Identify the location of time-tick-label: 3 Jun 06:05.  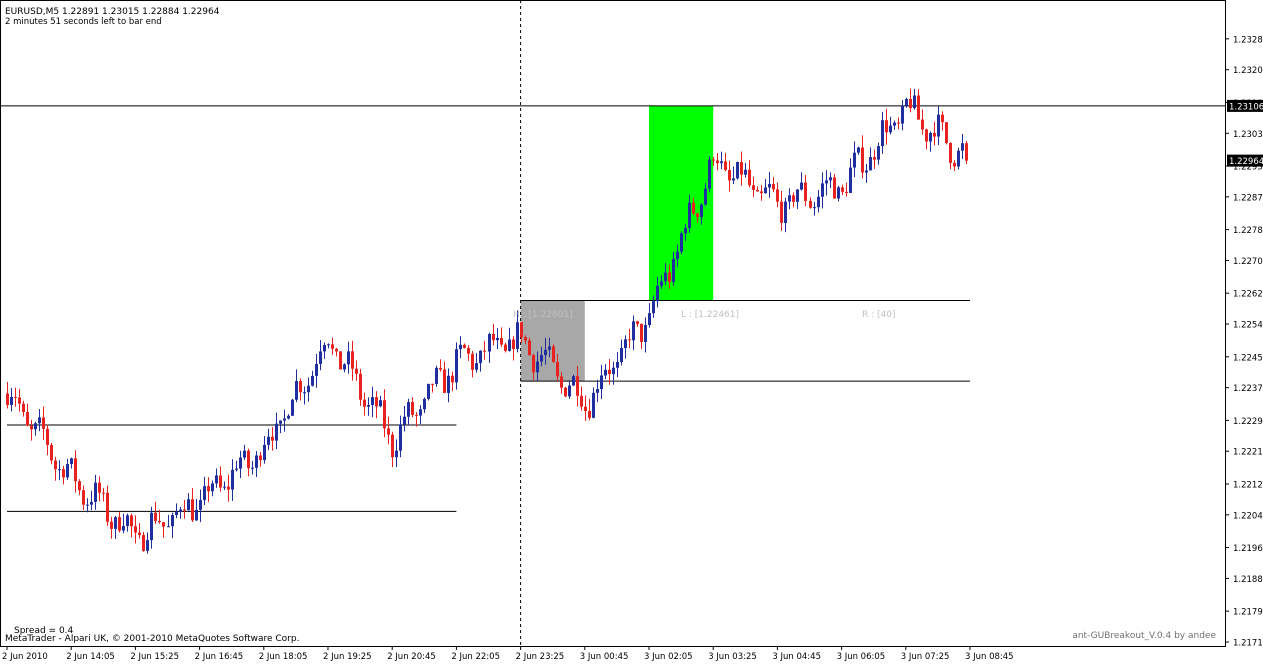
(861, 657).